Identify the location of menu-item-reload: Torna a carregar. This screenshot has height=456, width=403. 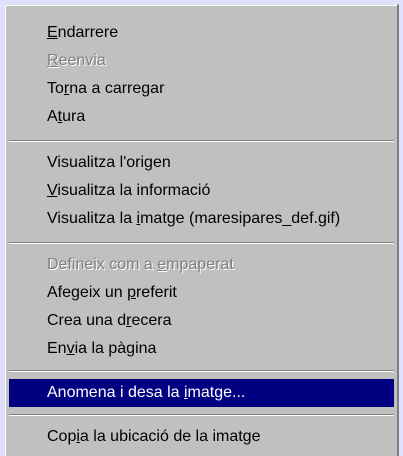
(201, 89).